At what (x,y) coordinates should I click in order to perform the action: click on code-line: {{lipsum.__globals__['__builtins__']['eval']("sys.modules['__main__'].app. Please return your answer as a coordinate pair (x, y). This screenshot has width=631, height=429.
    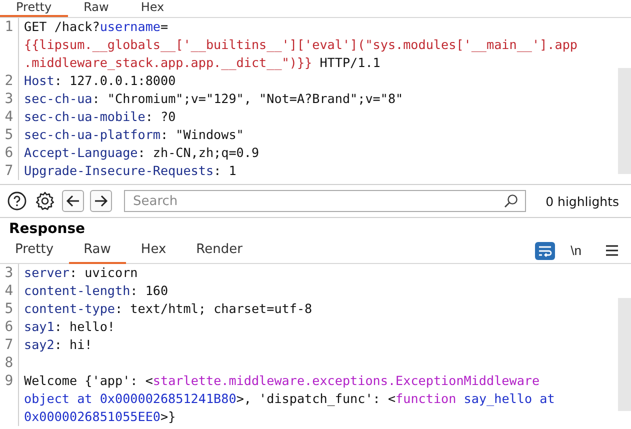
    Looking at the image, I should click on (324, 45).